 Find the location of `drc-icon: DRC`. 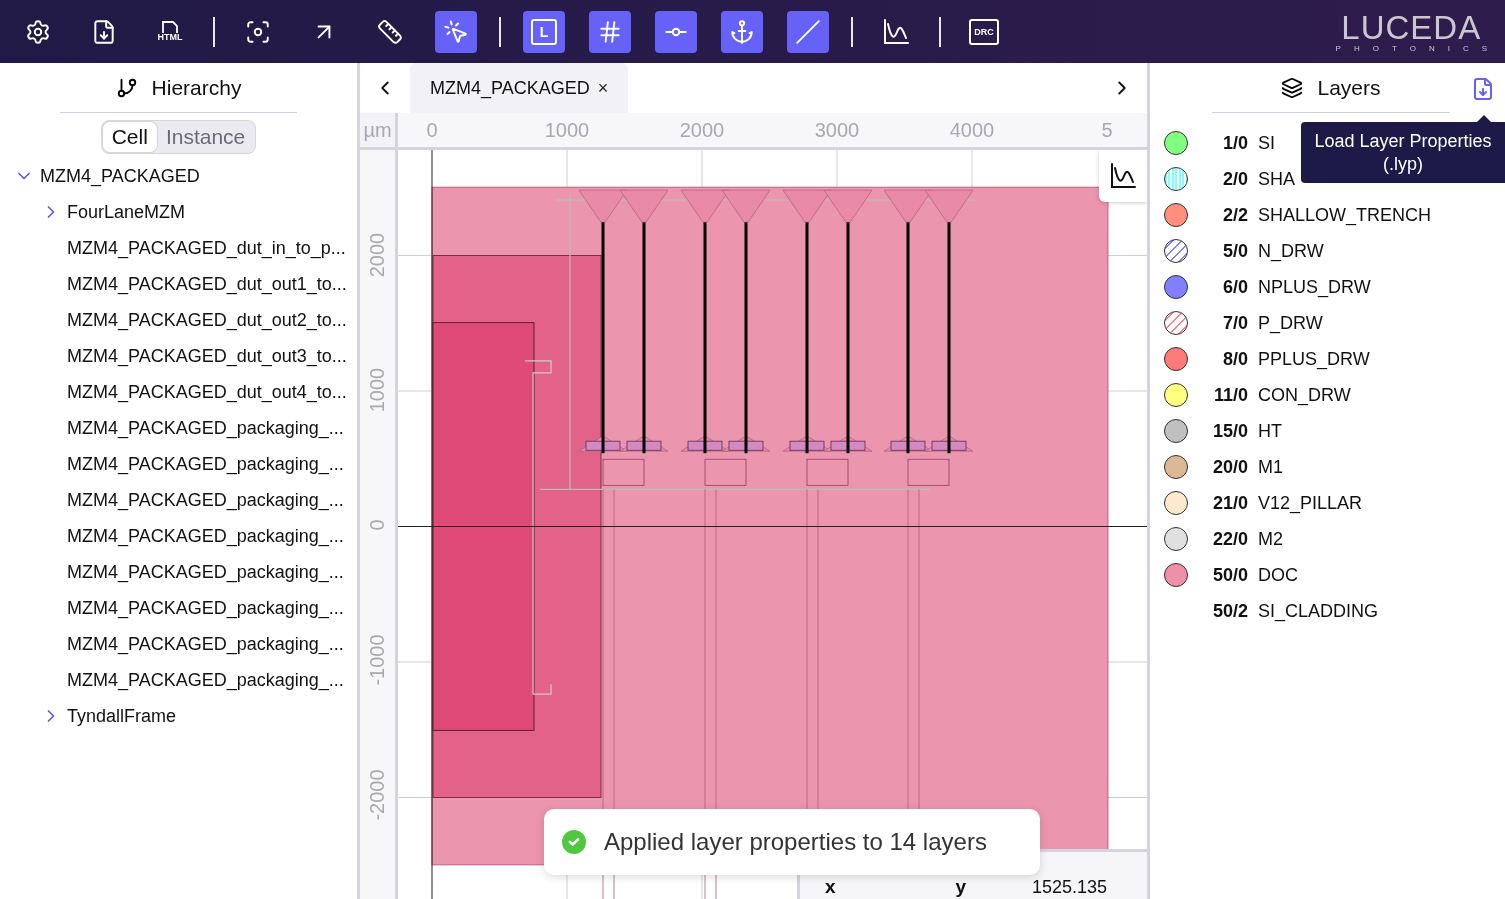

drc-icon: DRC is located at coordinates (984, 31).